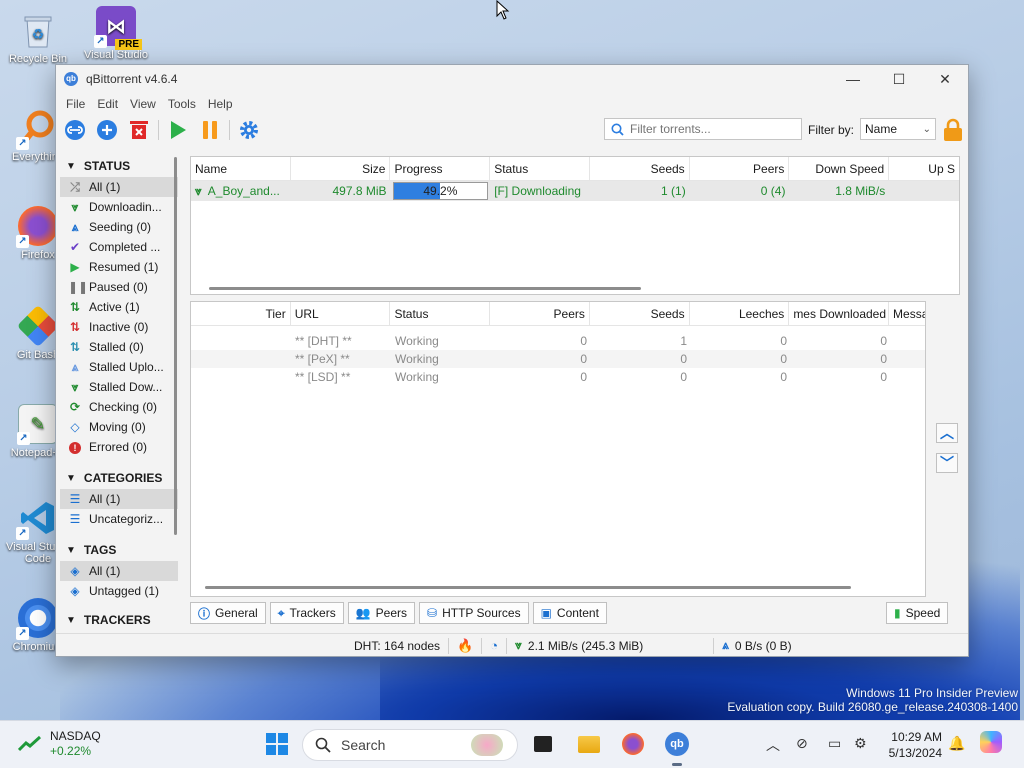 The width and height of the screenshot is (1024, 768). Describe the element at coordinates (924, 169) in the screenshot. I see `column-header-up-speed: Up S` at that location.